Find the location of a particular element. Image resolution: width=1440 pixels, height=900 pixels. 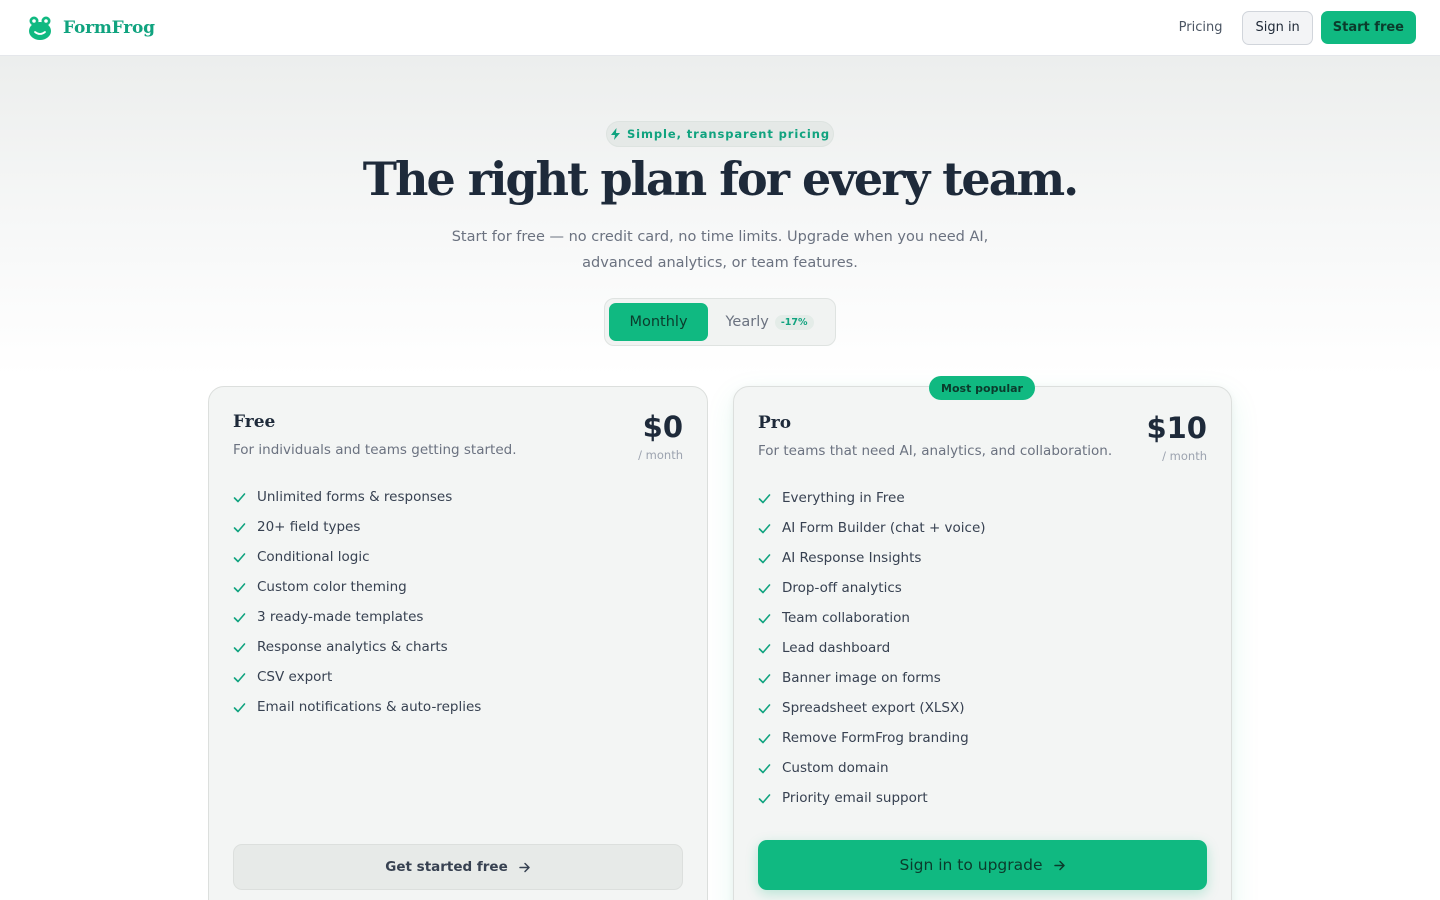

plan-name: Free is located at coordinates (254, 422).